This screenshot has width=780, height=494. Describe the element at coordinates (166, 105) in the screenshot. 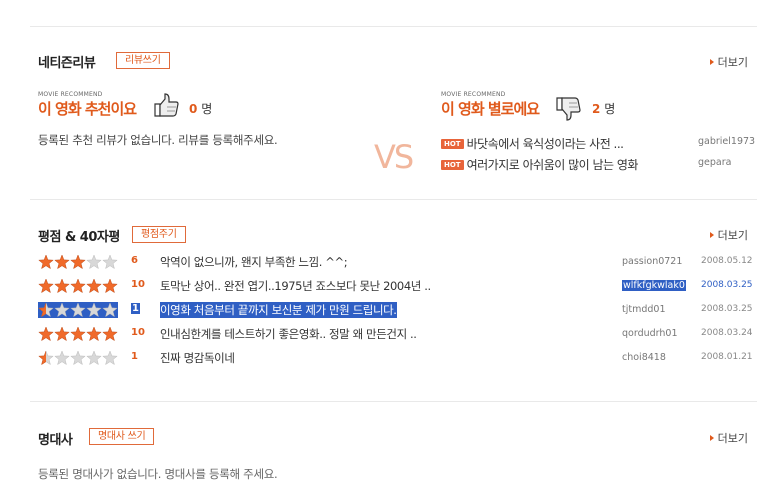

I see `thumbs-up-icon` at that location.